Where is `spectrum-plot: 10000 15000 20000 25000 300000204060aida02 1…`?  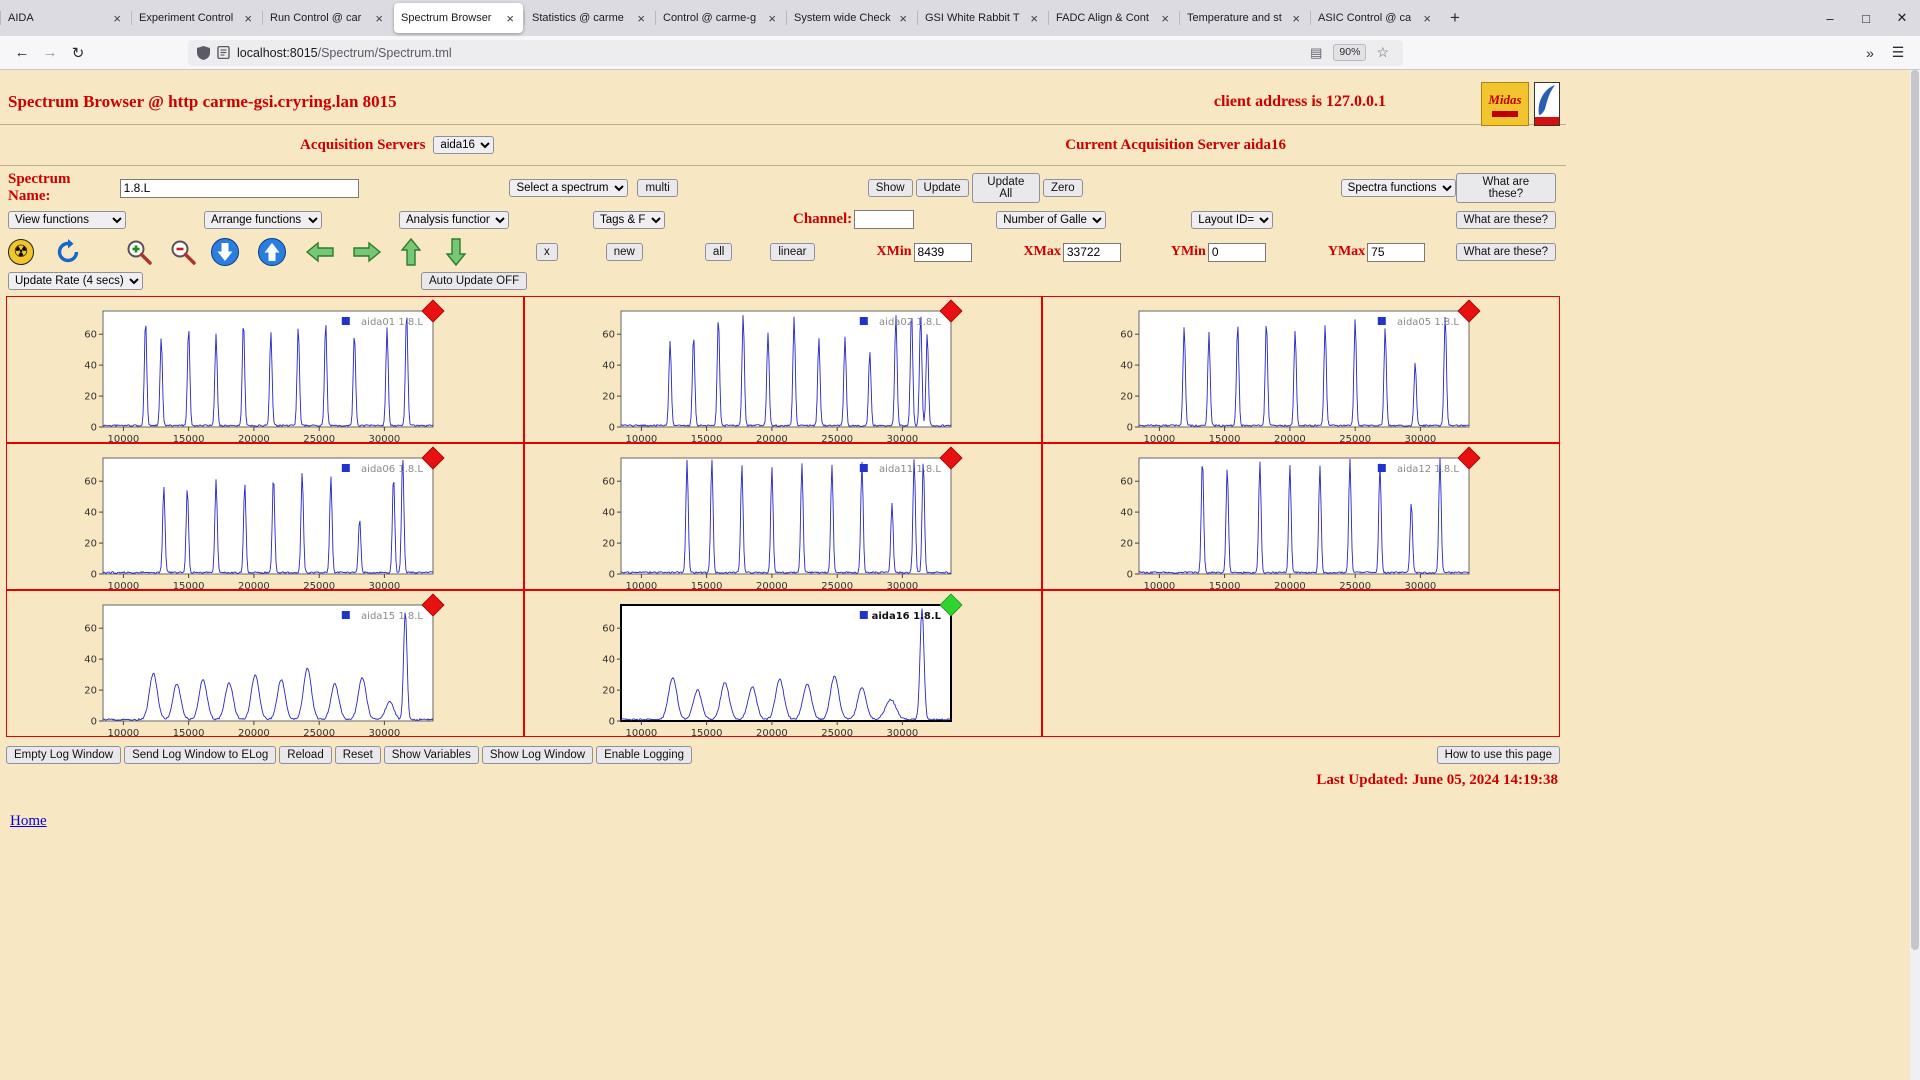 spectrum-plot: 10000 15000 20000 25000 300000204060aida02 1… is located at coordinates (803, 371).